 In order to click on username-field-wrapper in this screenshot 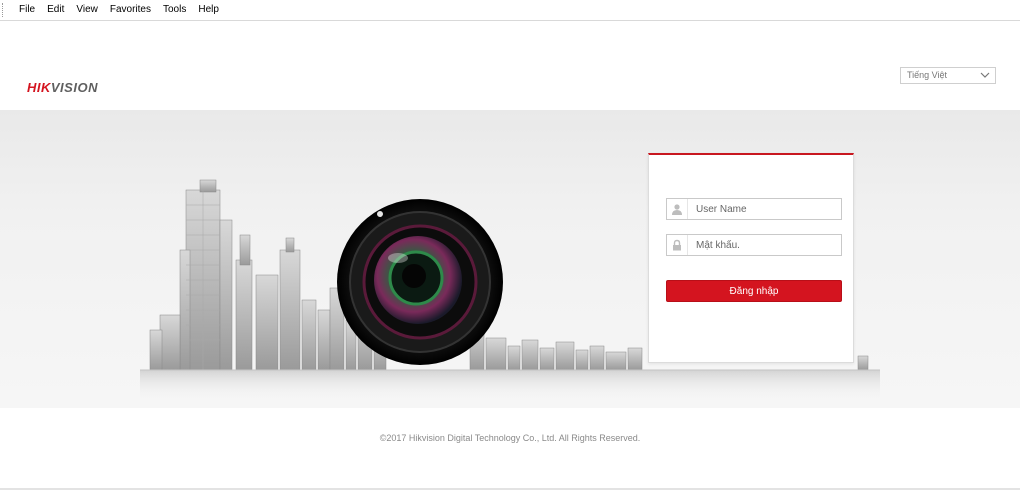, I will do `click(754, 209)`.